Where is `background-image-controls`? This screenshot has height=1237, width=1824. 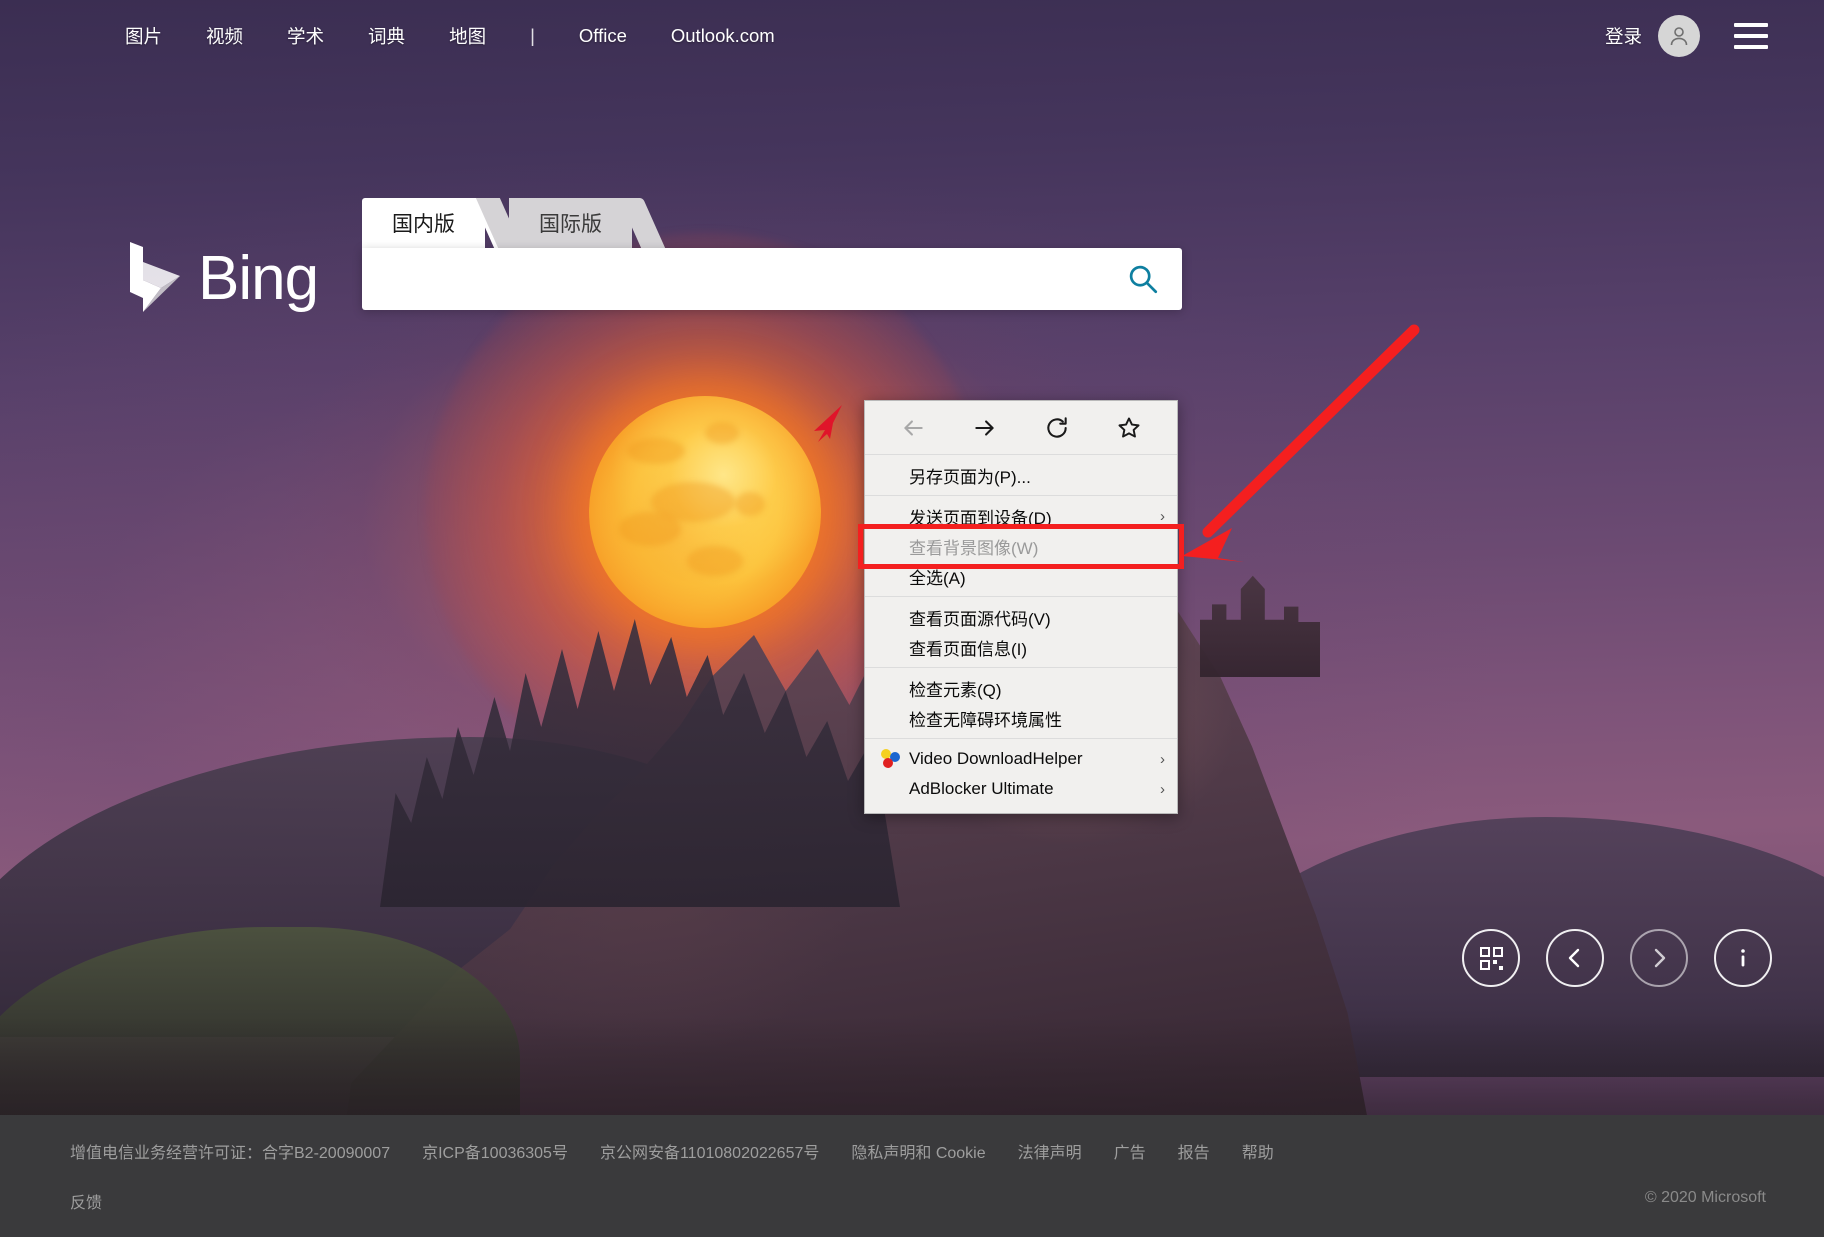 background-image-controls is located at coordinates (1617, 958).